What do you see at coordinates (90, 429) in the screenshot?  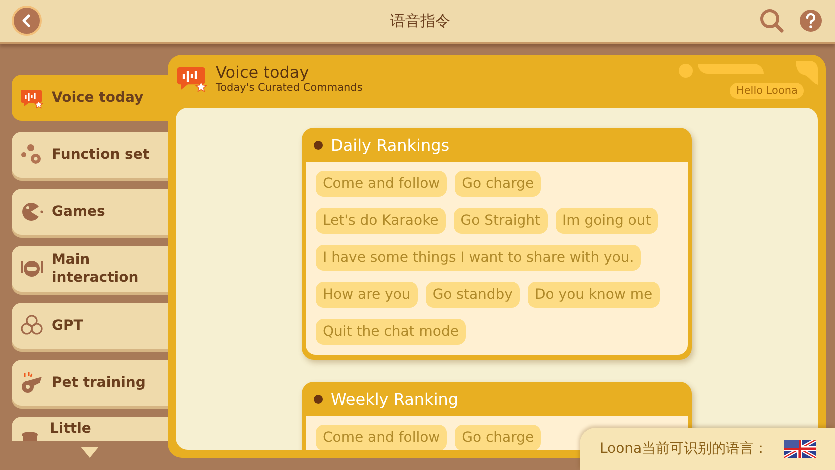 I see `sidebar-item: Little` at bounding box center [90, 429].